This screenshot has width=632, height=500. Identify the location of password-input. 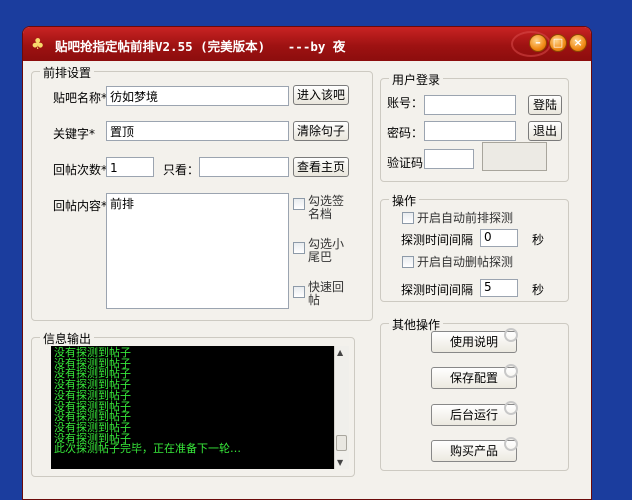
(470, 131).